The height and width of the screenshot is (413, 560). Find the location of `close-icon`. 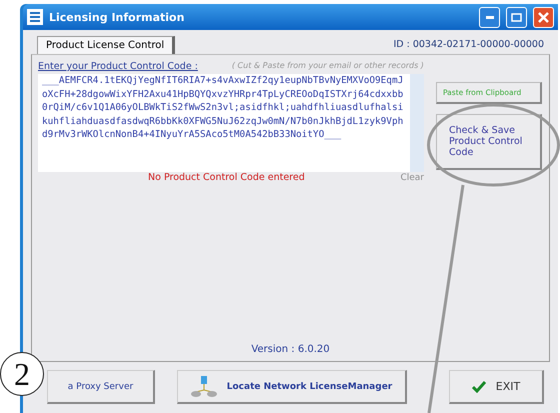

close-icon is located at coordinates (543, 17).